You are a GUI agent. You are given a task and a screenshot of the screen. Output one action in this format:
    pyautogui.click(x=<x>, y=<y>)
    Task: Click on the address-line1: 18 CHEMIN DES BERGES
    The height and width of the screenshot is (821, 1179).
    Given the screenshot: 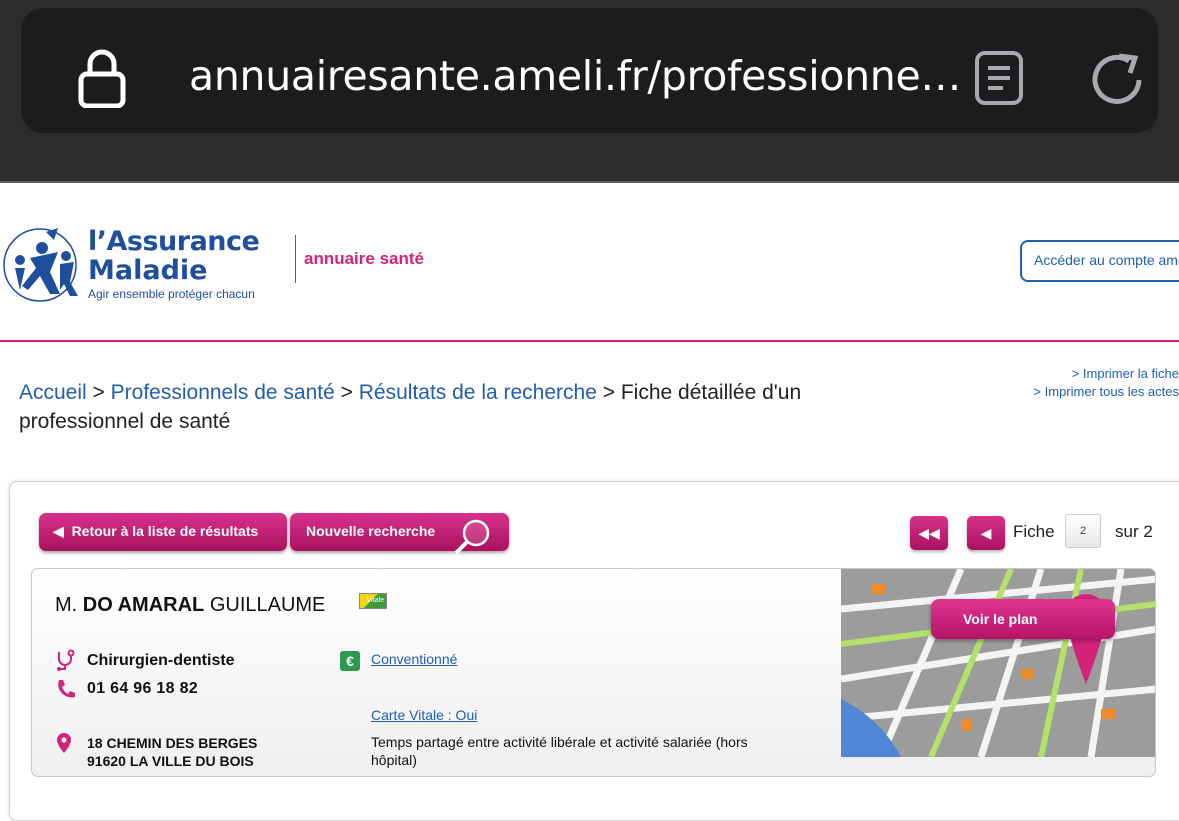 What is the action you would take?
    pyautogui.click(x=172, y=743)
    